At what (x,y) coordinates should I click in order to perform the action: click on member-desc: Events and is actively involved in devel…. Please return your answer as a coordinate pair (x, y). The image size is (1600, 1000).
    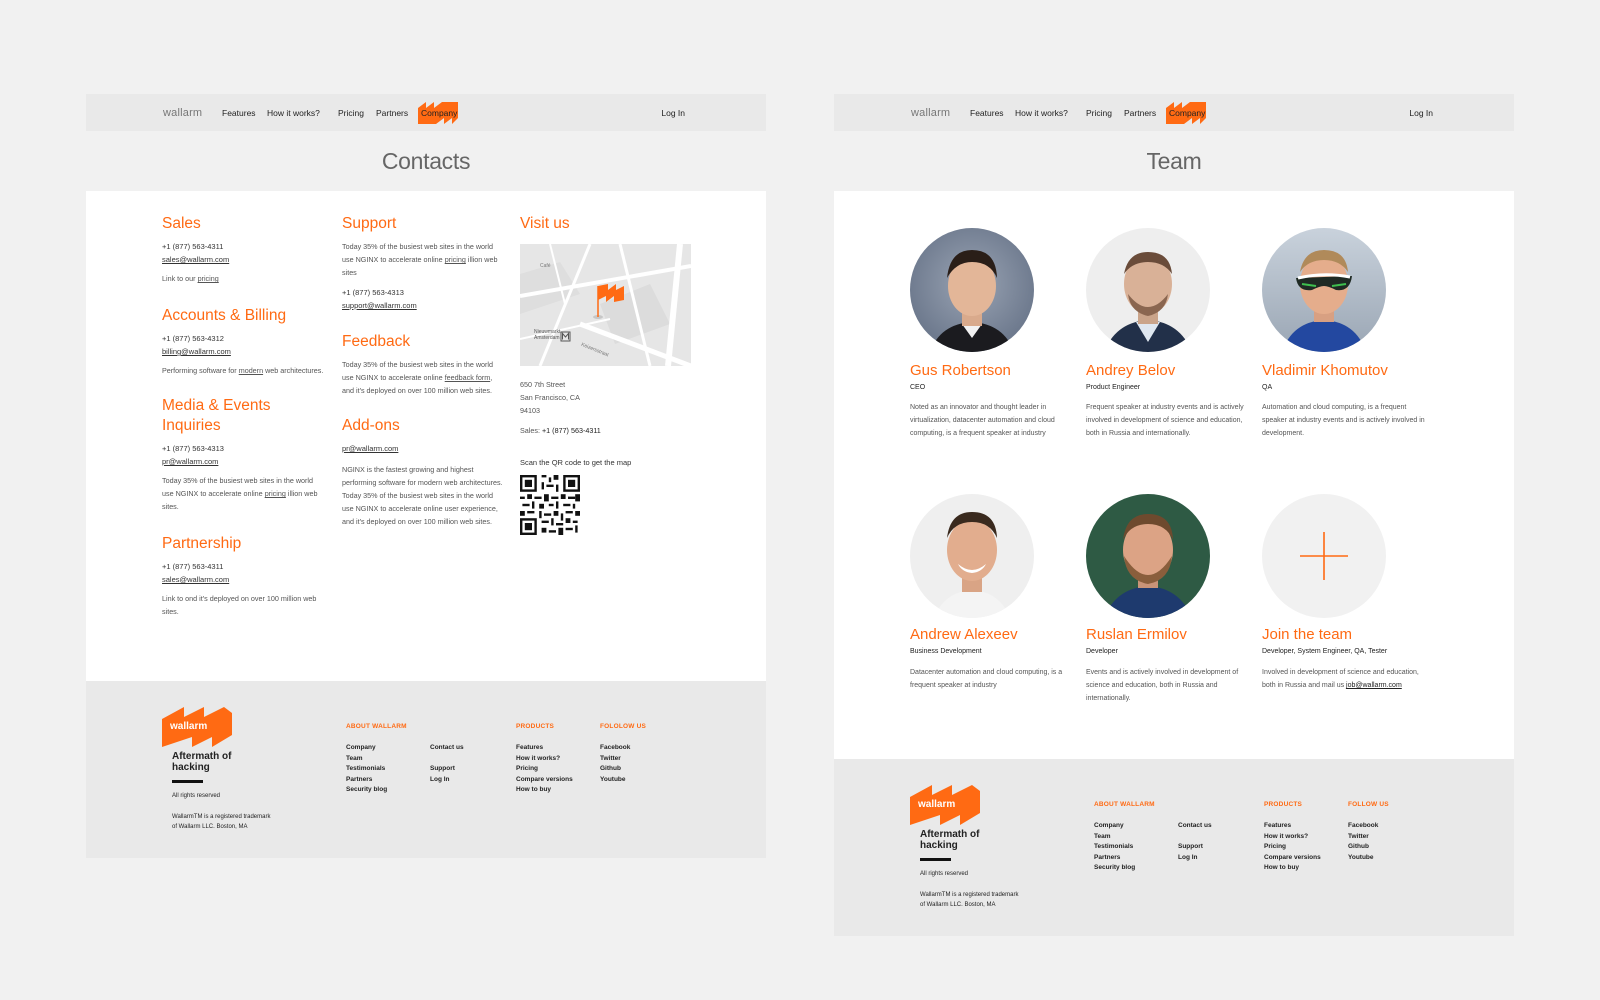
    Looking at the image, I should click on (1162, 685).